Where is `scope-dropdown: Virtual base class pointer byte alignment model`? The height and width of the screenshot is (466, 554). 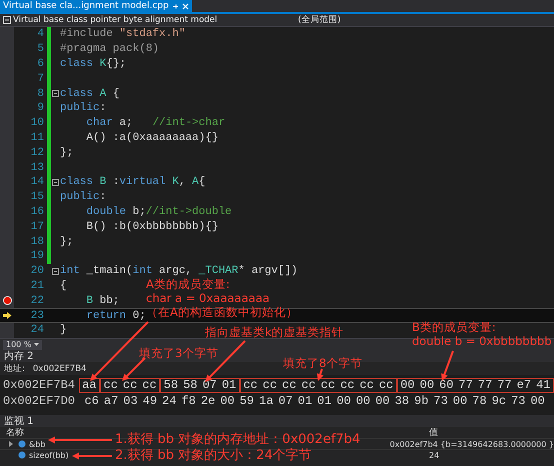 scope-dropdown: Virtual base class pointer byte alignment model is located at coordinates (115, 20).